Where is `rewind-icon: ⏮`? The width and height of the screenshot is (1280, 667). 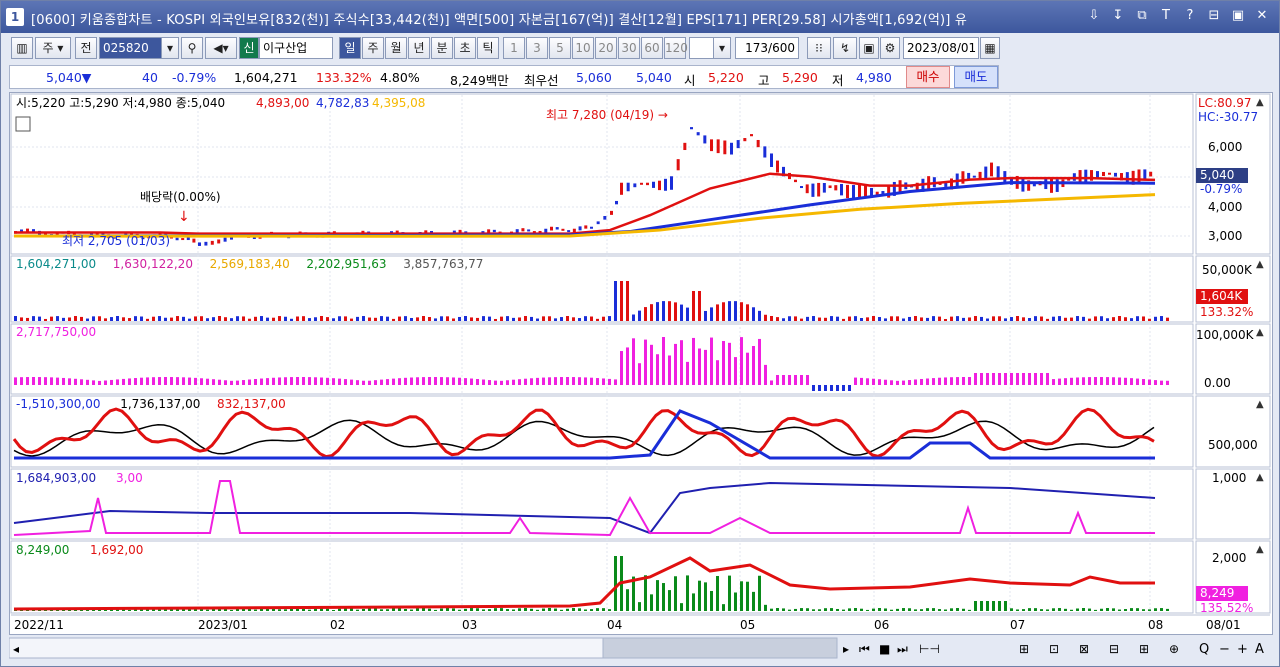
rewind-icon: ⏮ is located at coordinates (864, 649).